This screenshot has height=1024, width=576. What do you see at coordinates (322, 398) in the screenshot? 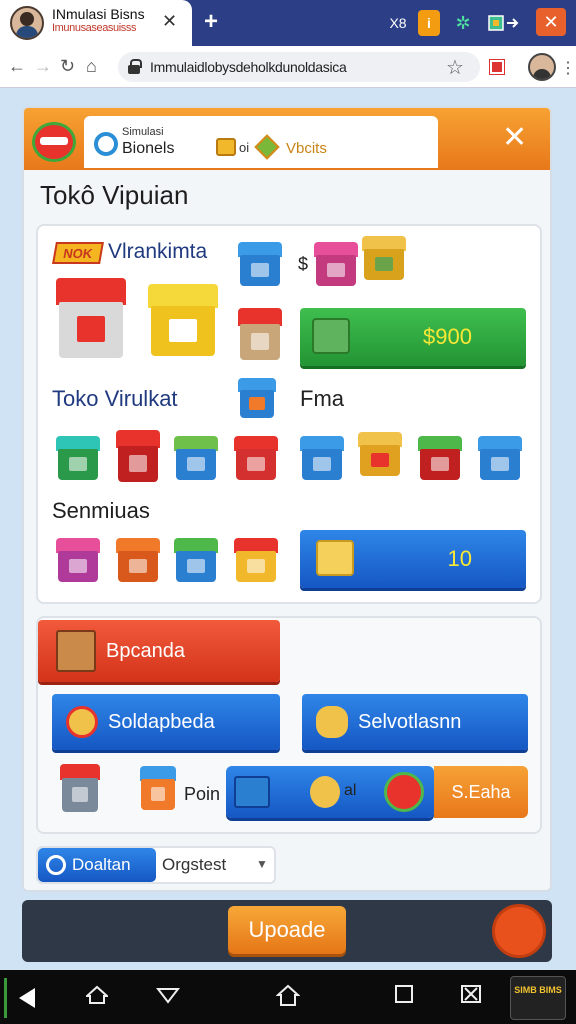
I see `extra-label: Fma` at bounding box center [322, 398].